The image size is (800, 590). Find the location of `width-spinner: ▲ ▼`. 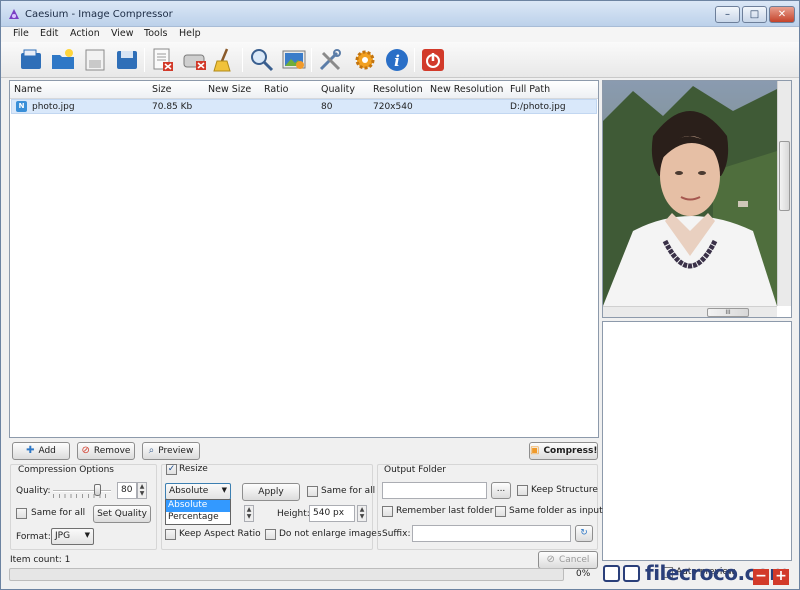

width-spinner: ▲ ▼ is located at coordinates (249, 513).